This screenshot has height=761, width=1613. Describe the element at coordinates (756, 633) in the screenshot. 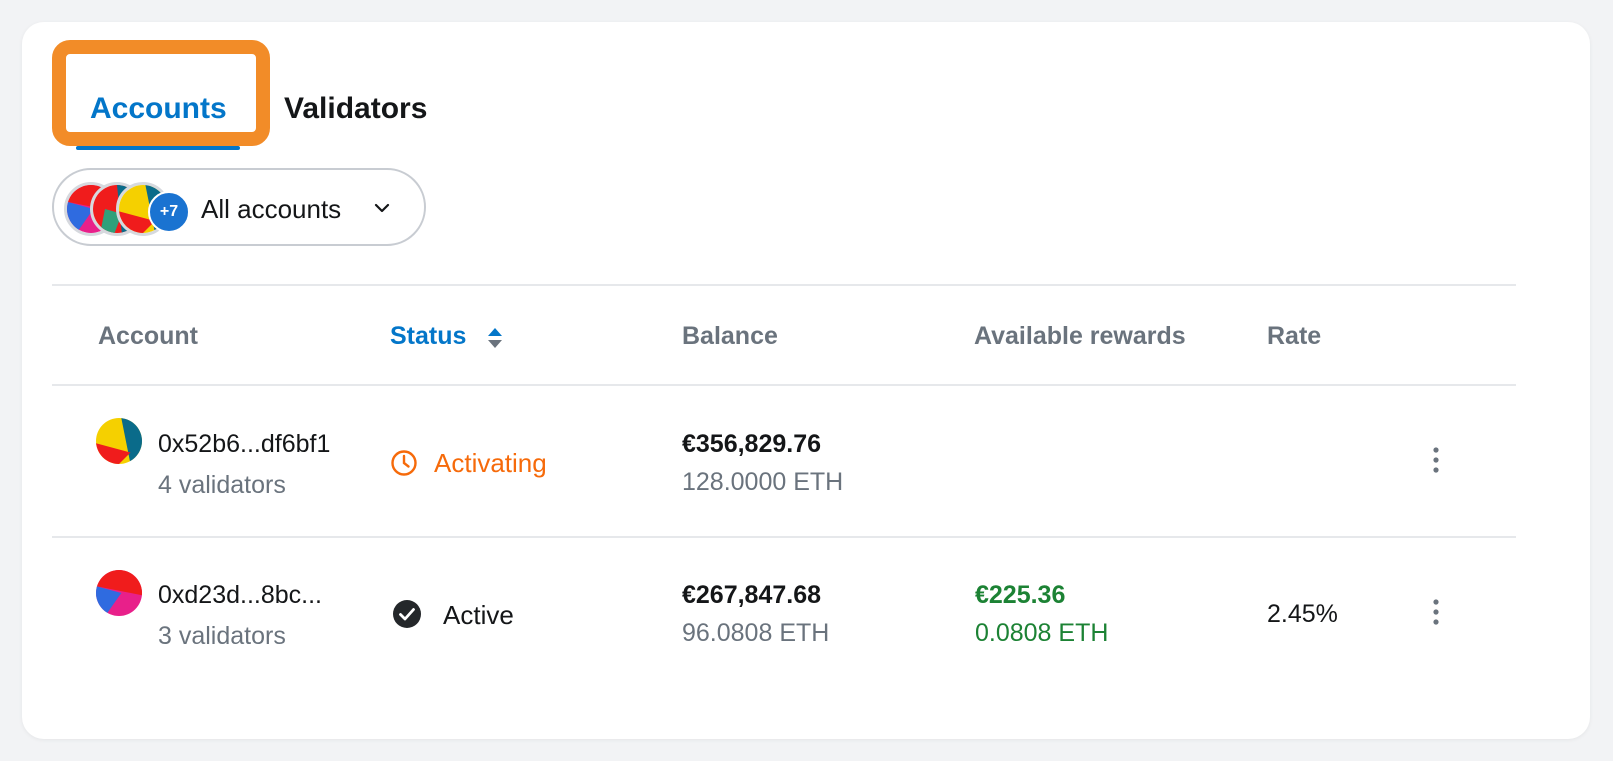

I see `balance-eth: 96.0808 ETH` at that location.